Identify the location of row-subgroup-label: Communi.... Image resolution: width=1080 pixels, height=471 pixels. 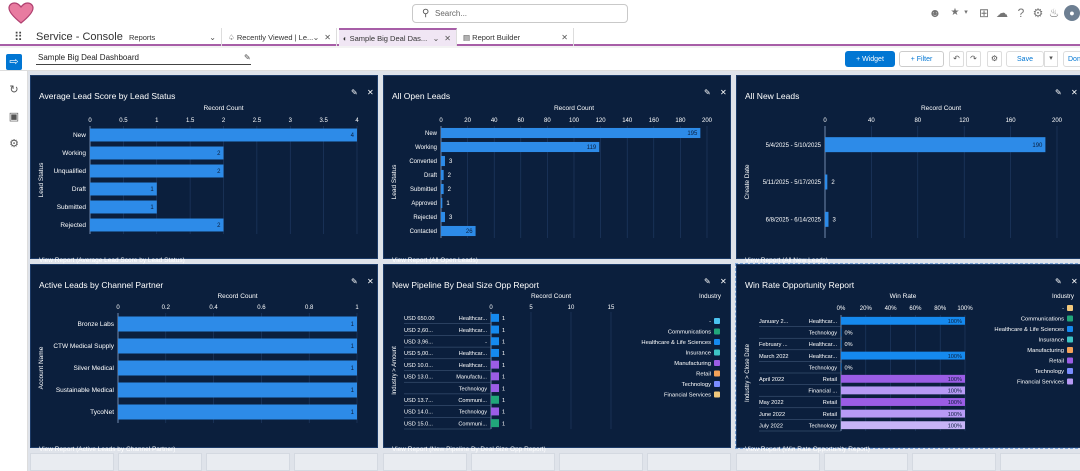
(472, 401).